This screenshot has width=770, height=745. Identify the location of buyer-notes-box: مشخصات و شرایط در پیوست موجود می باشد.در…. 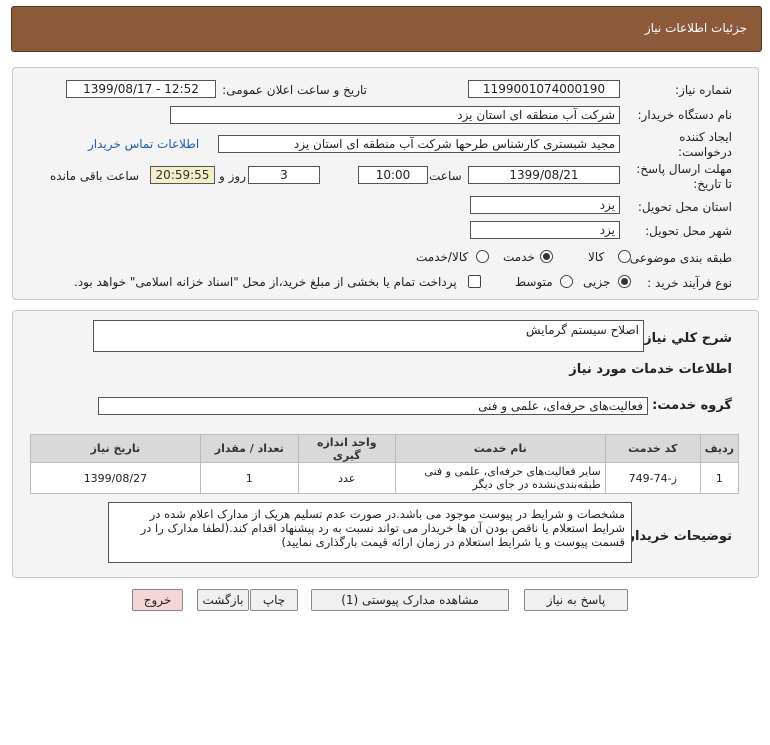
(370, 532).